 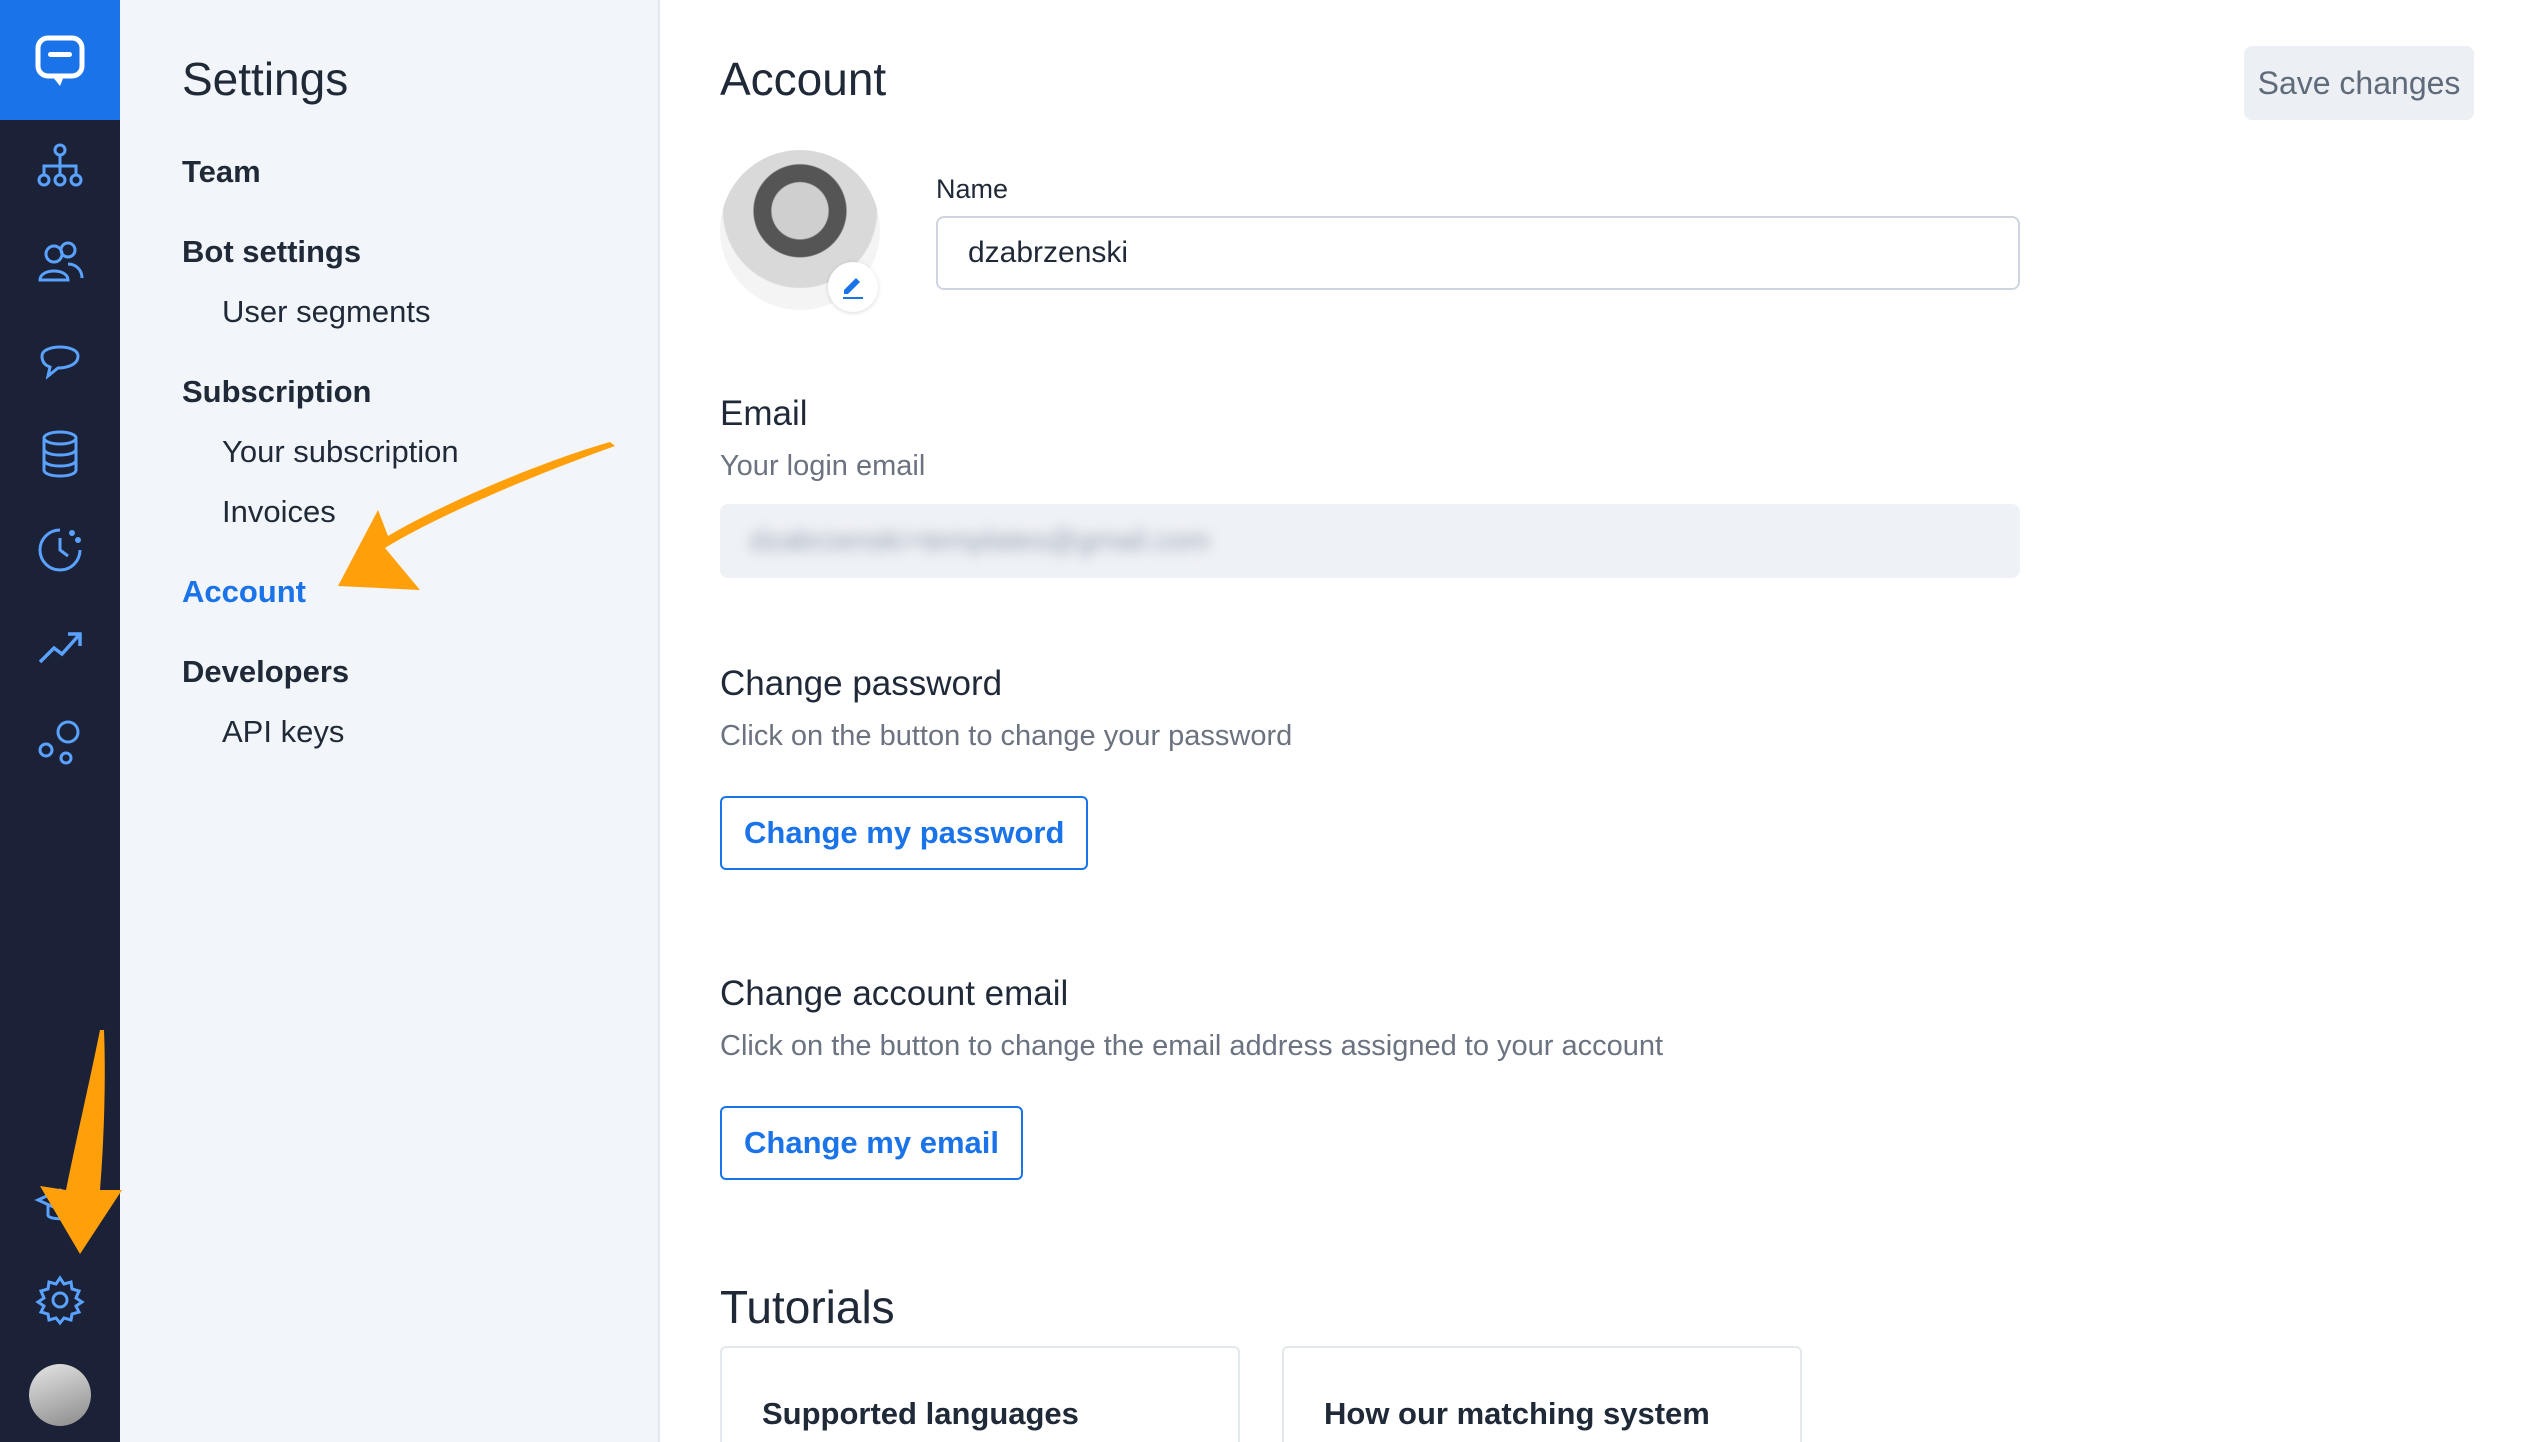 I want to click on database-icon, so click(x=60, y=454).